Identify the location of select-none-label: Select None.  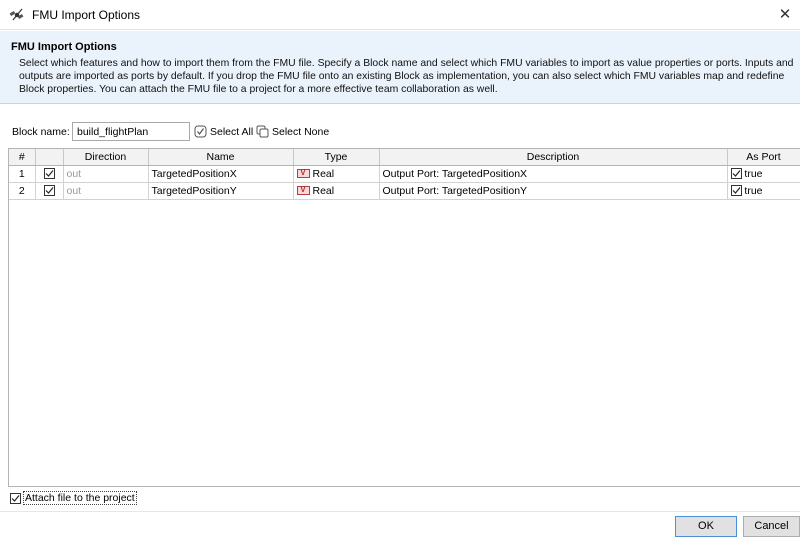
(301, 131).